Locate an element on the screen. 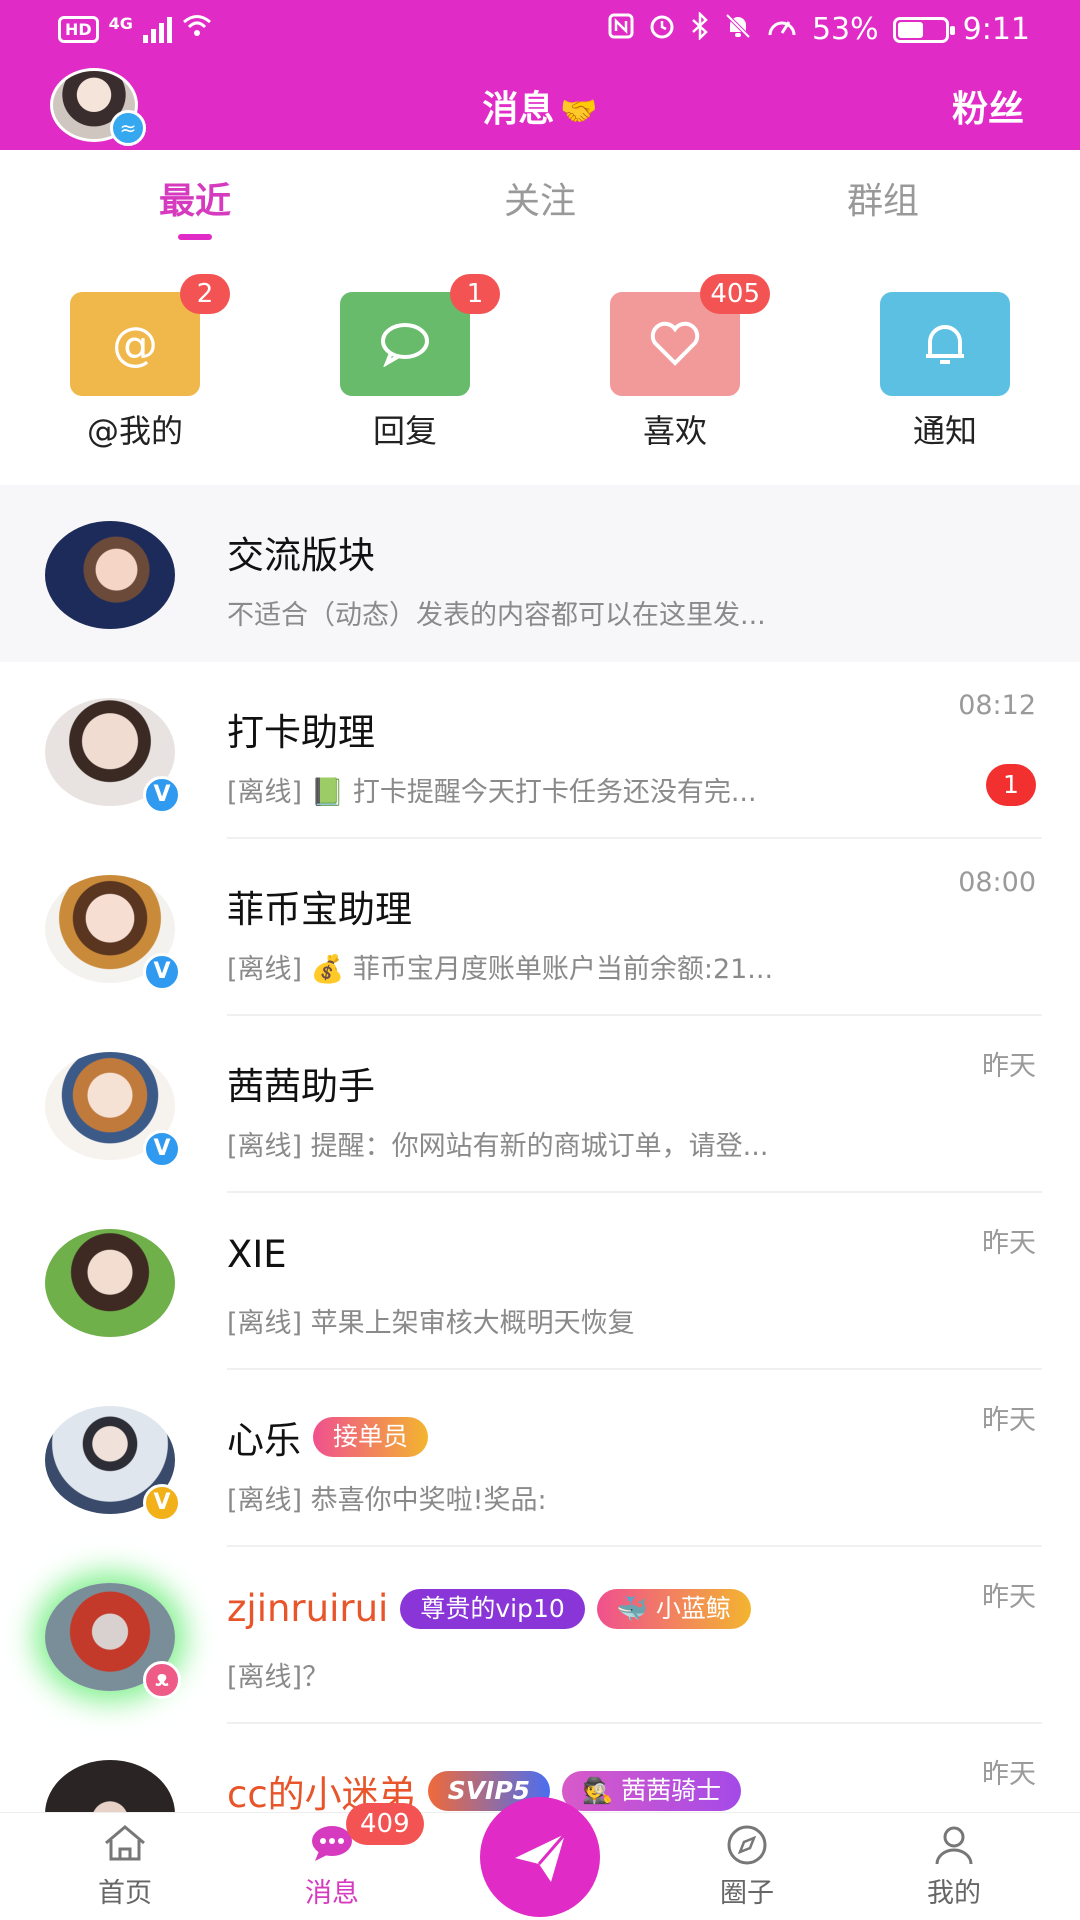 This screenshot has height=1920, width=1080. compose-button is located at coordinates (540, 1857).